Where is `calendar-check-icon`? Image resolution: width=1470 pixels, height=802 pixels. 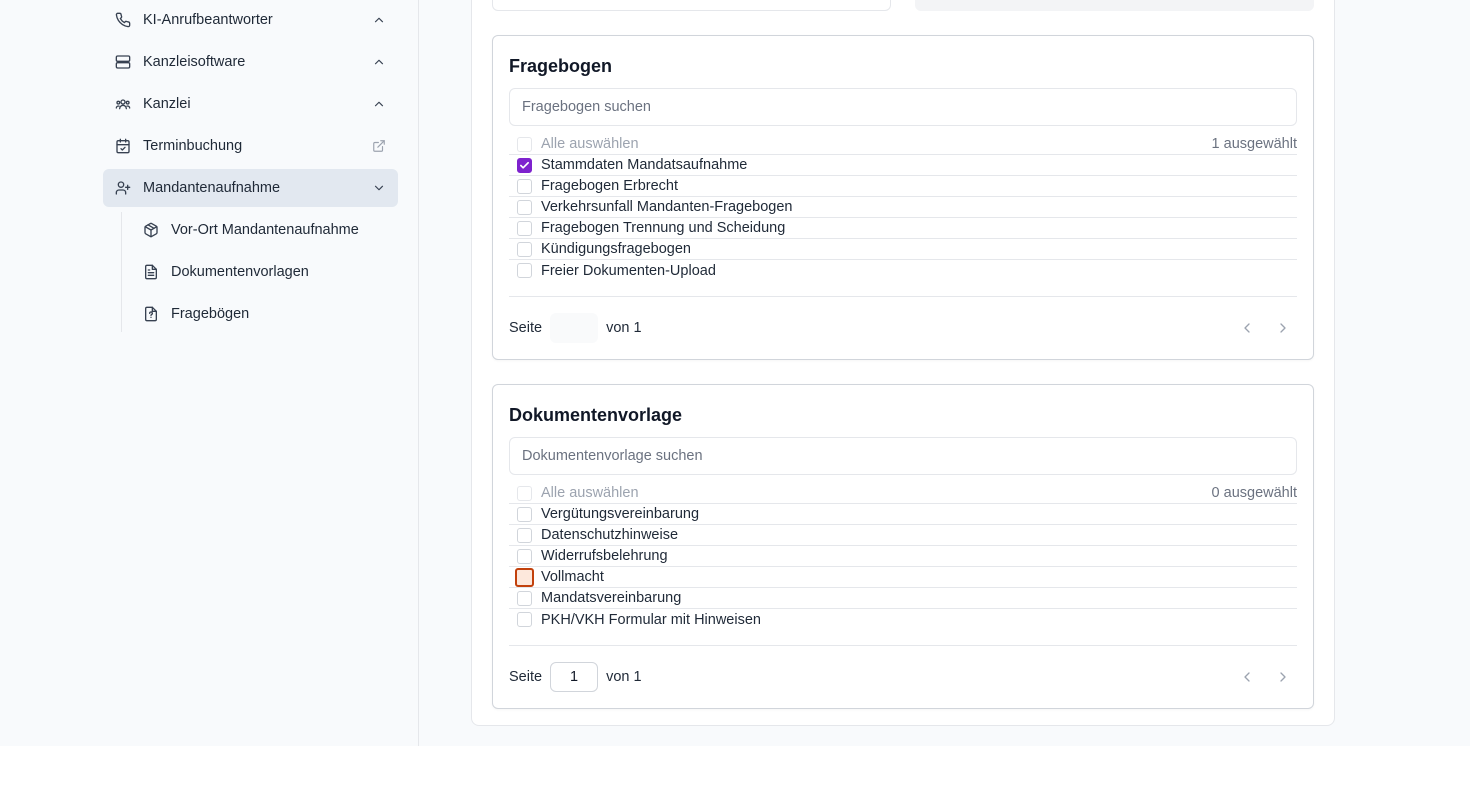 calendar-check-icon is located at coordinates (123, 146).